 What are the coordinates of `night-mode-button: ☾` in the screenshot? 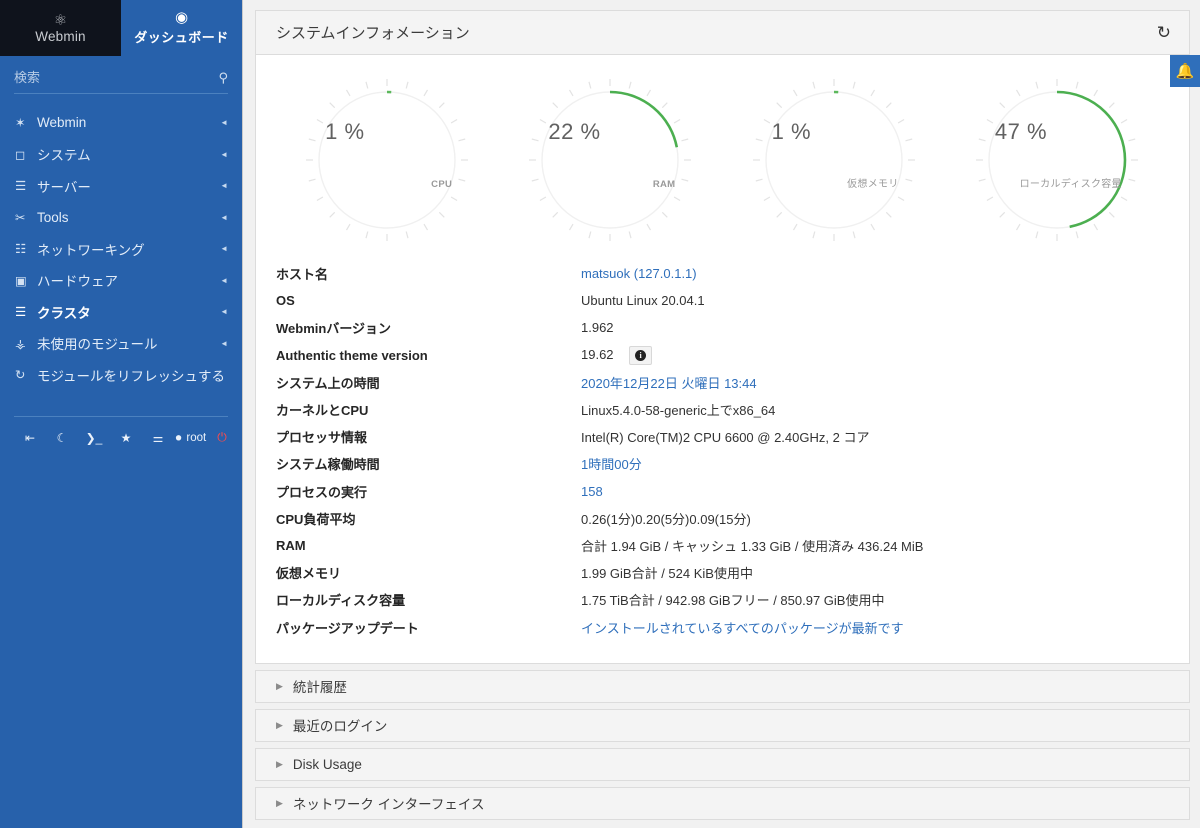 It's located at (62, 438).